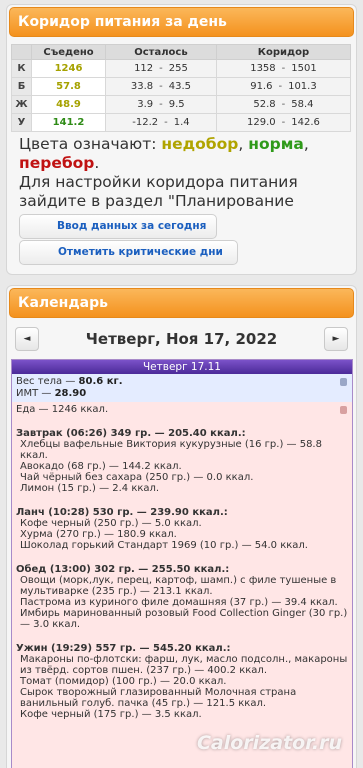 Image resolution: width=363 pixels, height=768 pixels. What do you see at coordinates (182, 367) in the screenshot?
I see `day-header: Четверг 17.11` at bounding box center [182, 367].